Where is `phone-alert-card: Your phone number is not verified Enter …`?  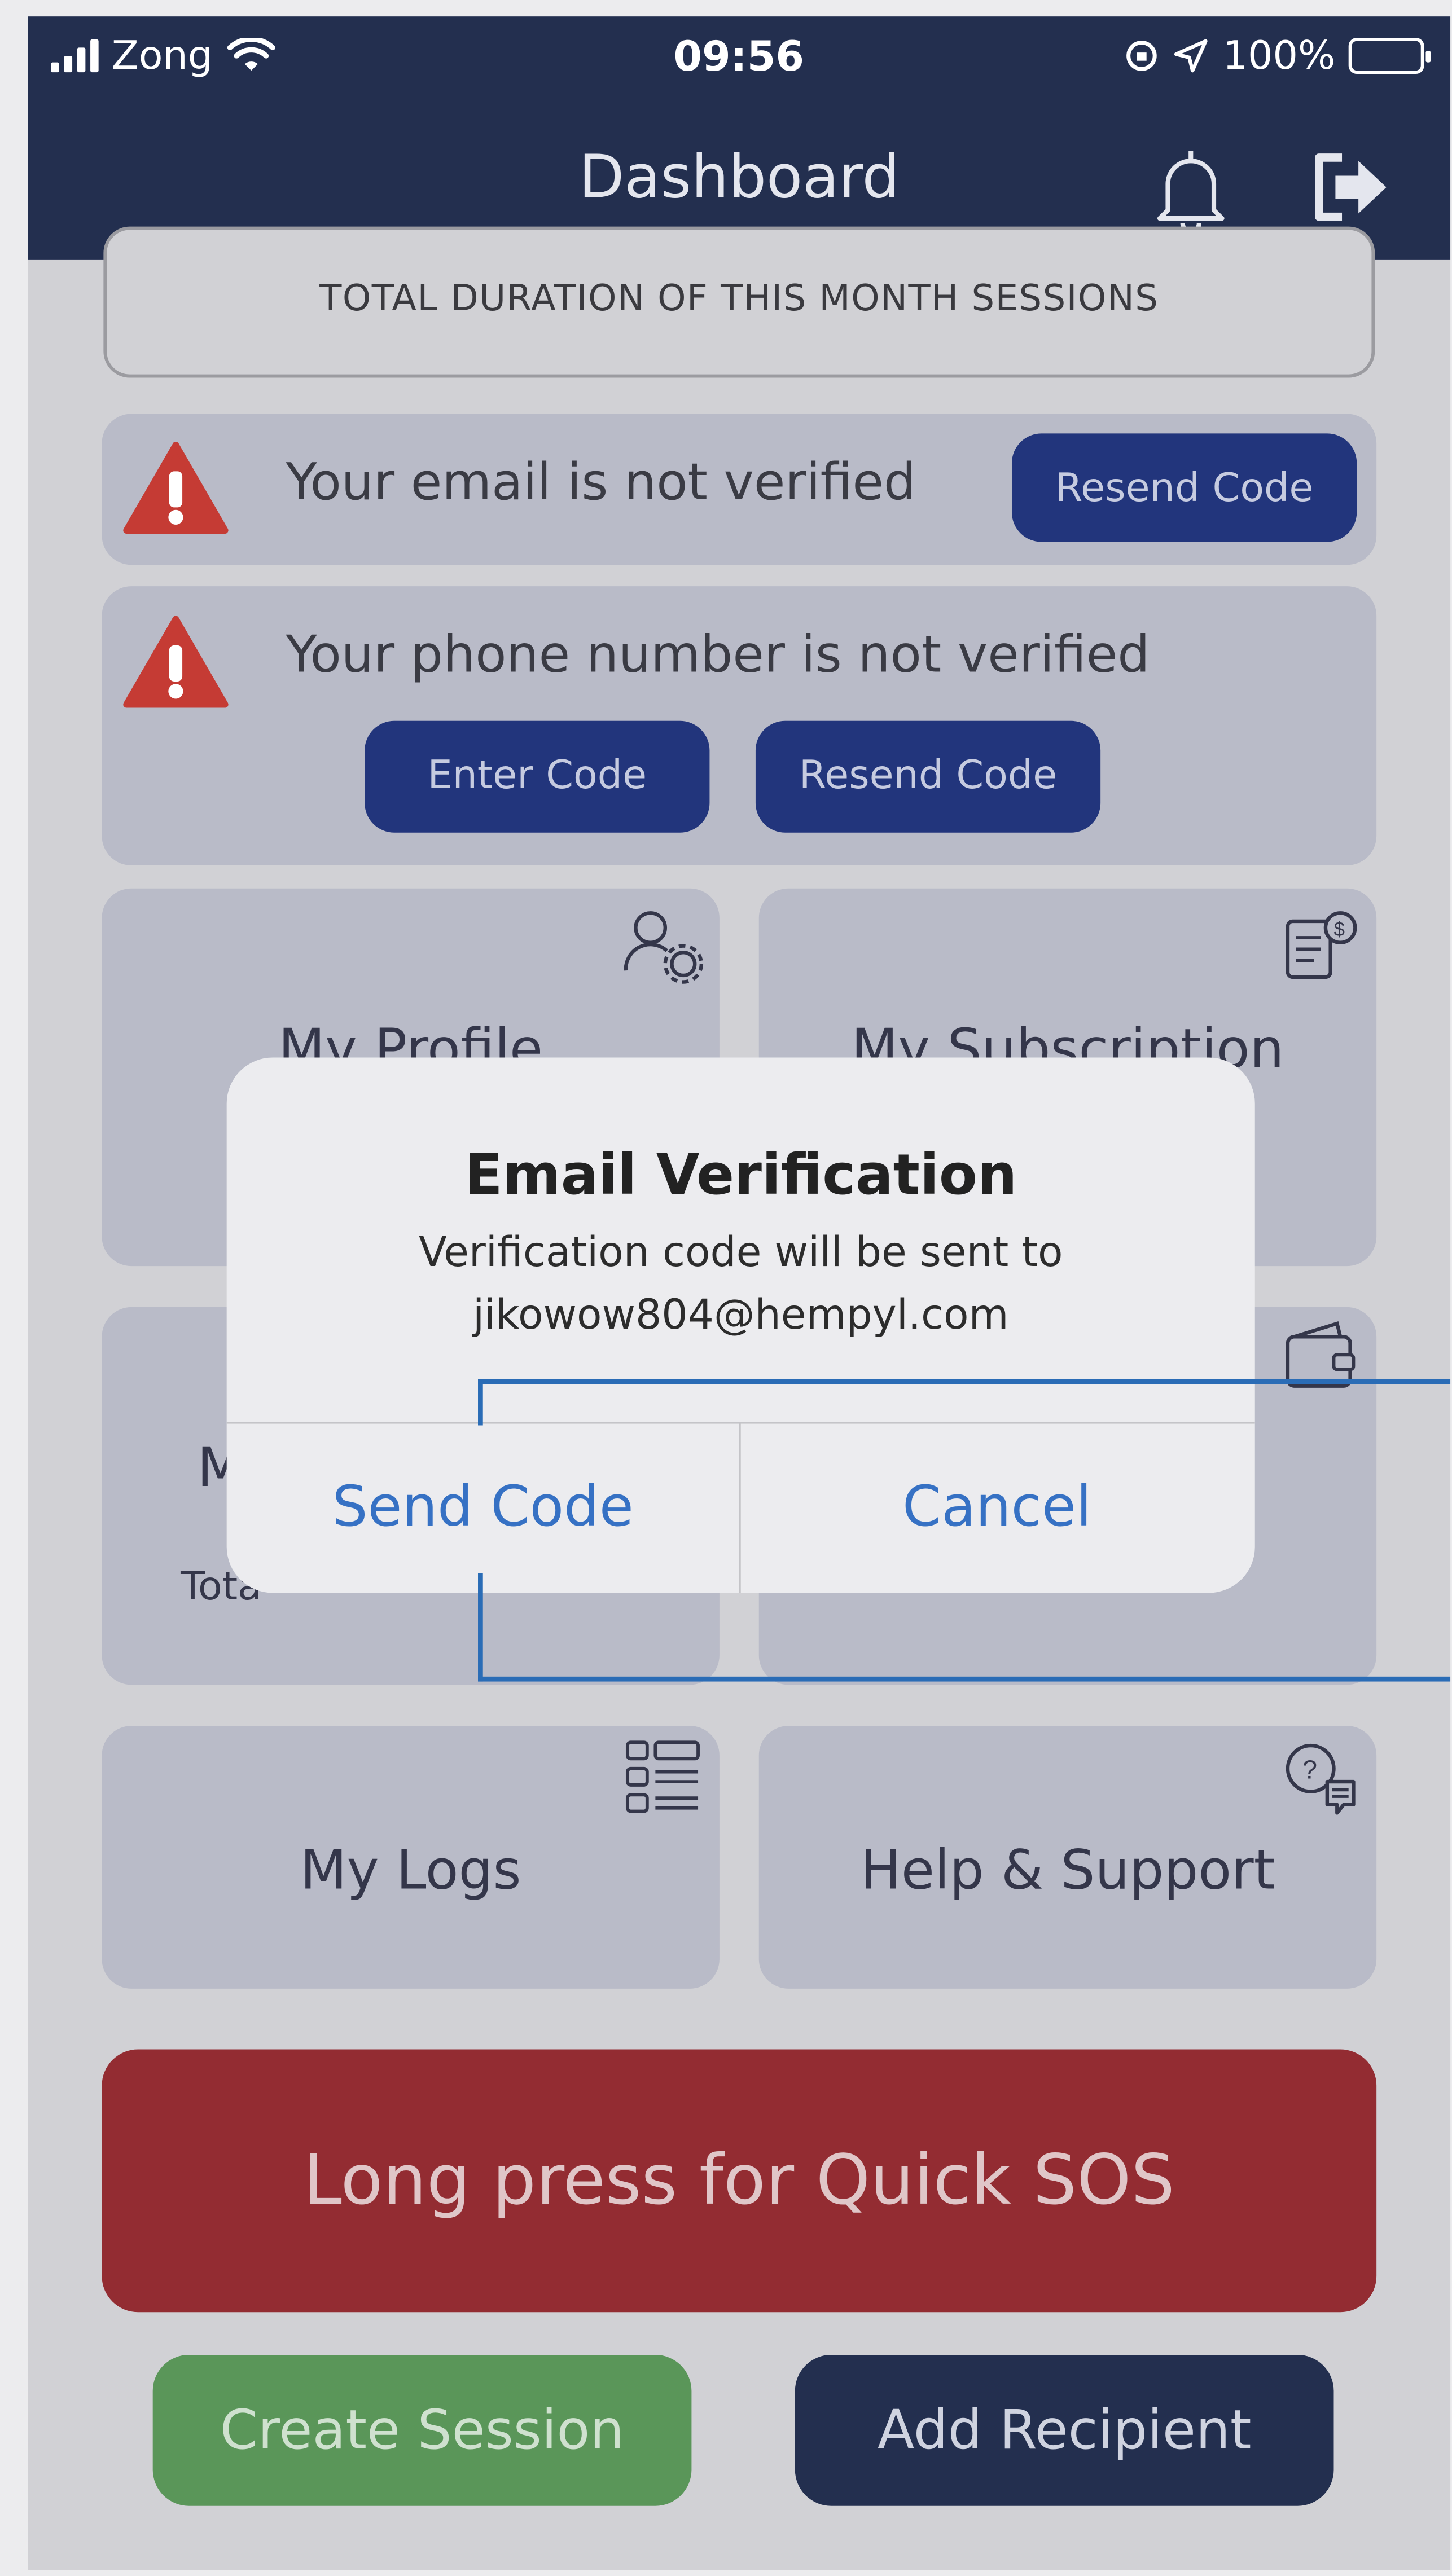
phone-alert-card: Your phone number is not verified Enter … is located at coordinates (739, 726).